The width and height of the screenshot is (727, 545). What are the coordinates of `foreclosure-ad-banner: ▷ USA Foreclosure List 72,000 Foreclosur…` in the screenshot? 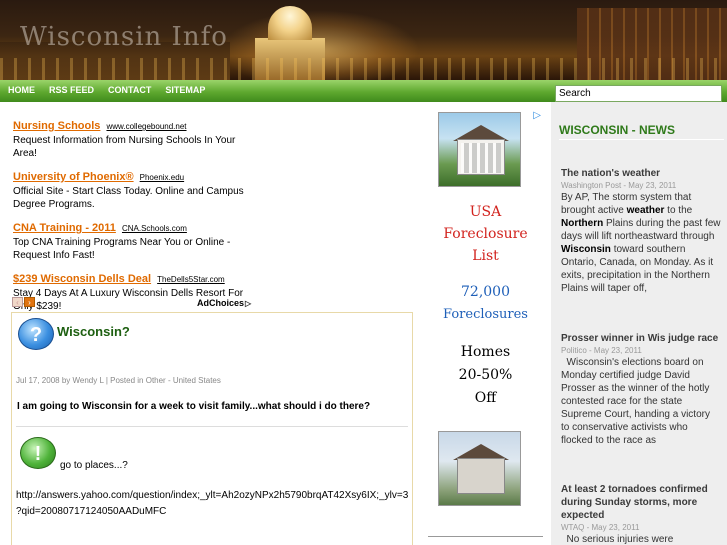 It's located at (485, 326).